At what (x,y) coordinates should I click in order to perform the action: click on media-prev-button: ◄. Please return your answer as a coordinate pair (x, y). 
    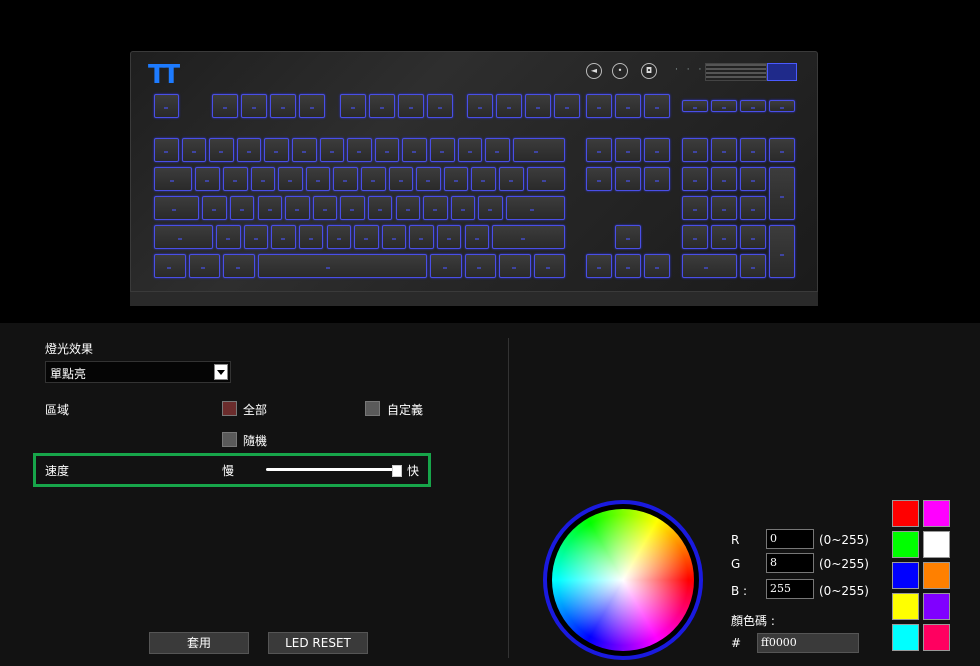
    Looking at the image, I should click on (594, 71).